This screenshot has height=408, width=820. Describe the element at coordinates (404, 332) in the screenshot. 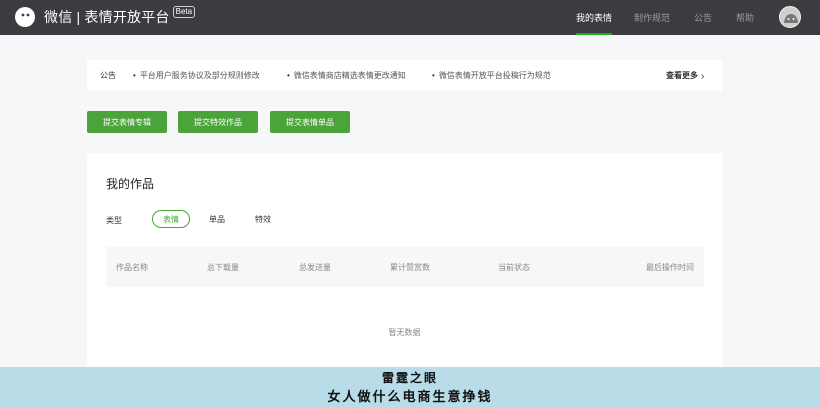

I see `empty-state: 暂无数据` at that location.